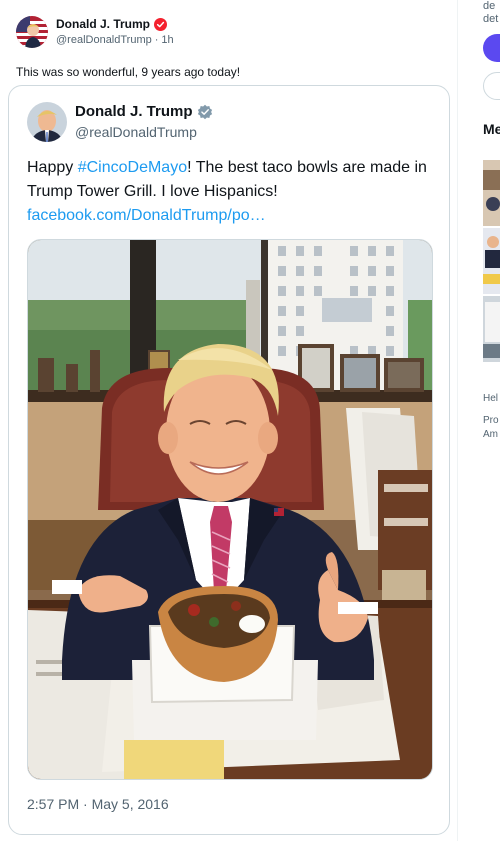 The width and height of the screenshot is (500, 841). Describe the element at coordinates (490, 398) in the screenshot. I see `footer-link: Hel` at that location.